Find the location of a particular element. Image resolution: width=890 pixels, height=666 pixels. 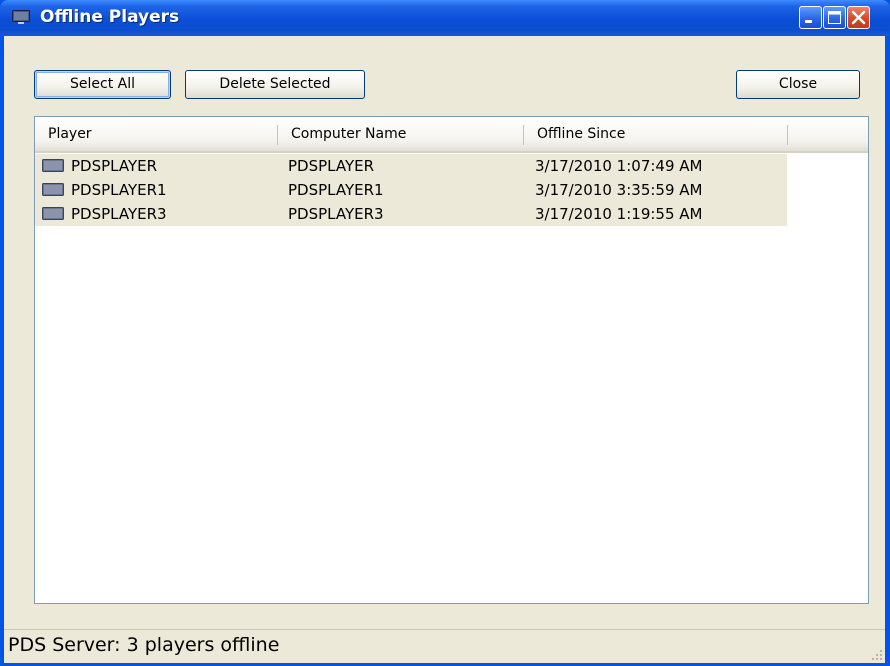

minimize-button is located at coordinates (810, 17).